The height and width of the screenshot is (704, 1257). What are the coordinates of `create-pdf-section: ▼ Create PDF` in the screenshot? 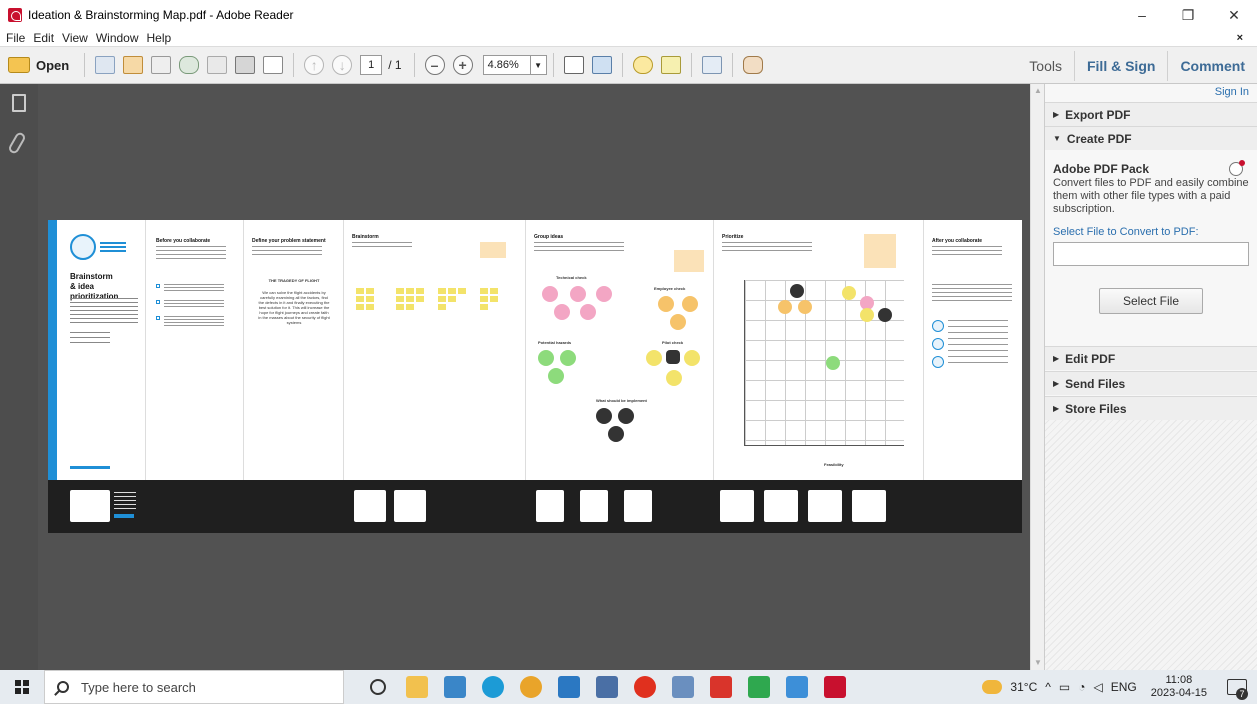 It's located at (1151, 138).